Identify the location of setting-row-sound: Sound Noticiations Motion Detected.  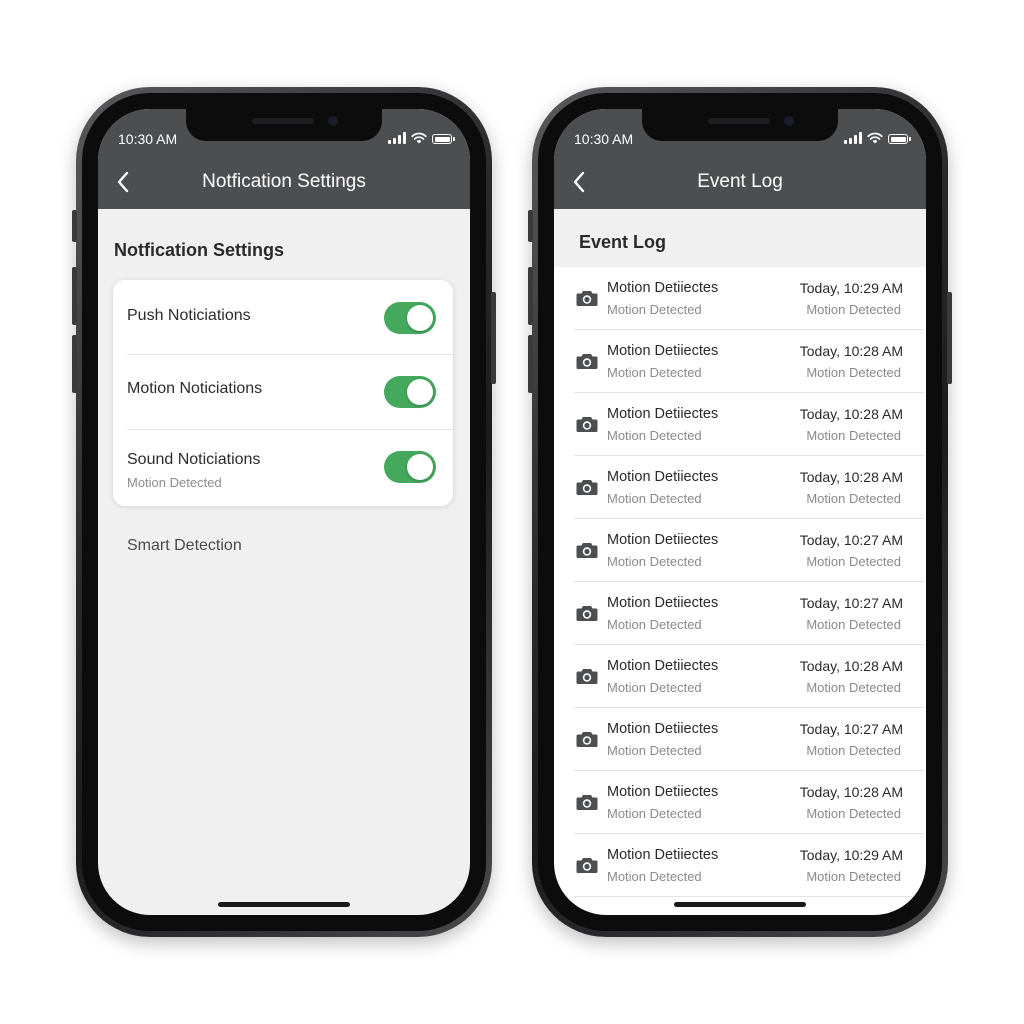
(283, 468).